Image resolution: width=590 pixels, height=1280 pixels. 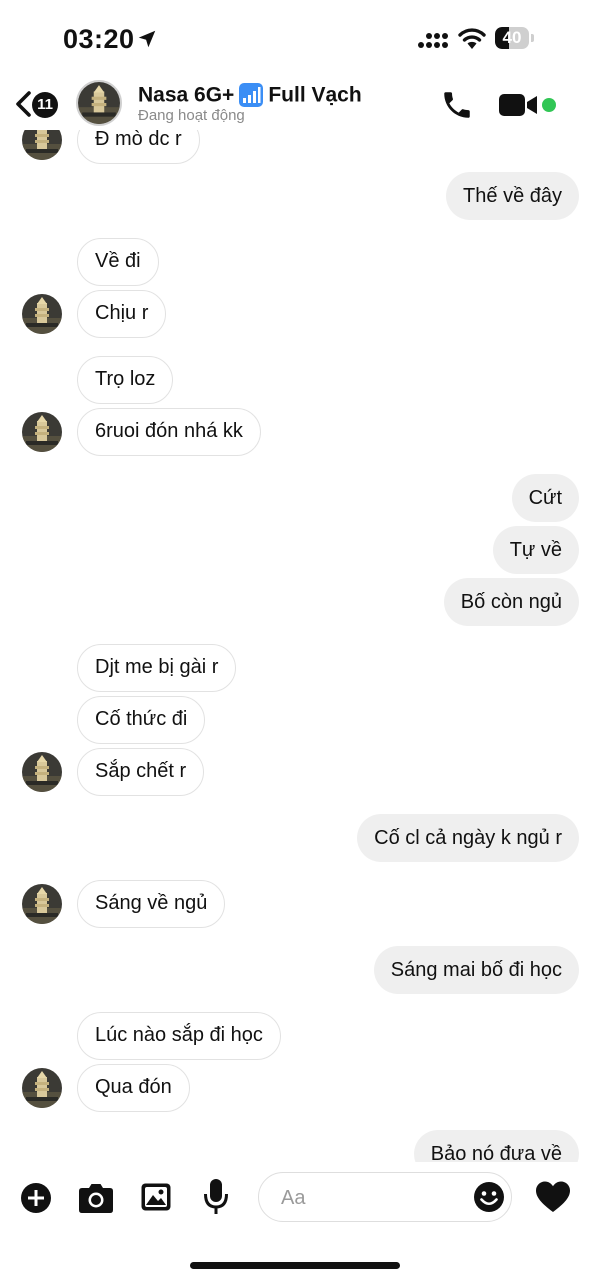 What do you see at coordinates (457, 105) in the screenshot?
I see `phone-call-icon` at bounding box center [457, 105].